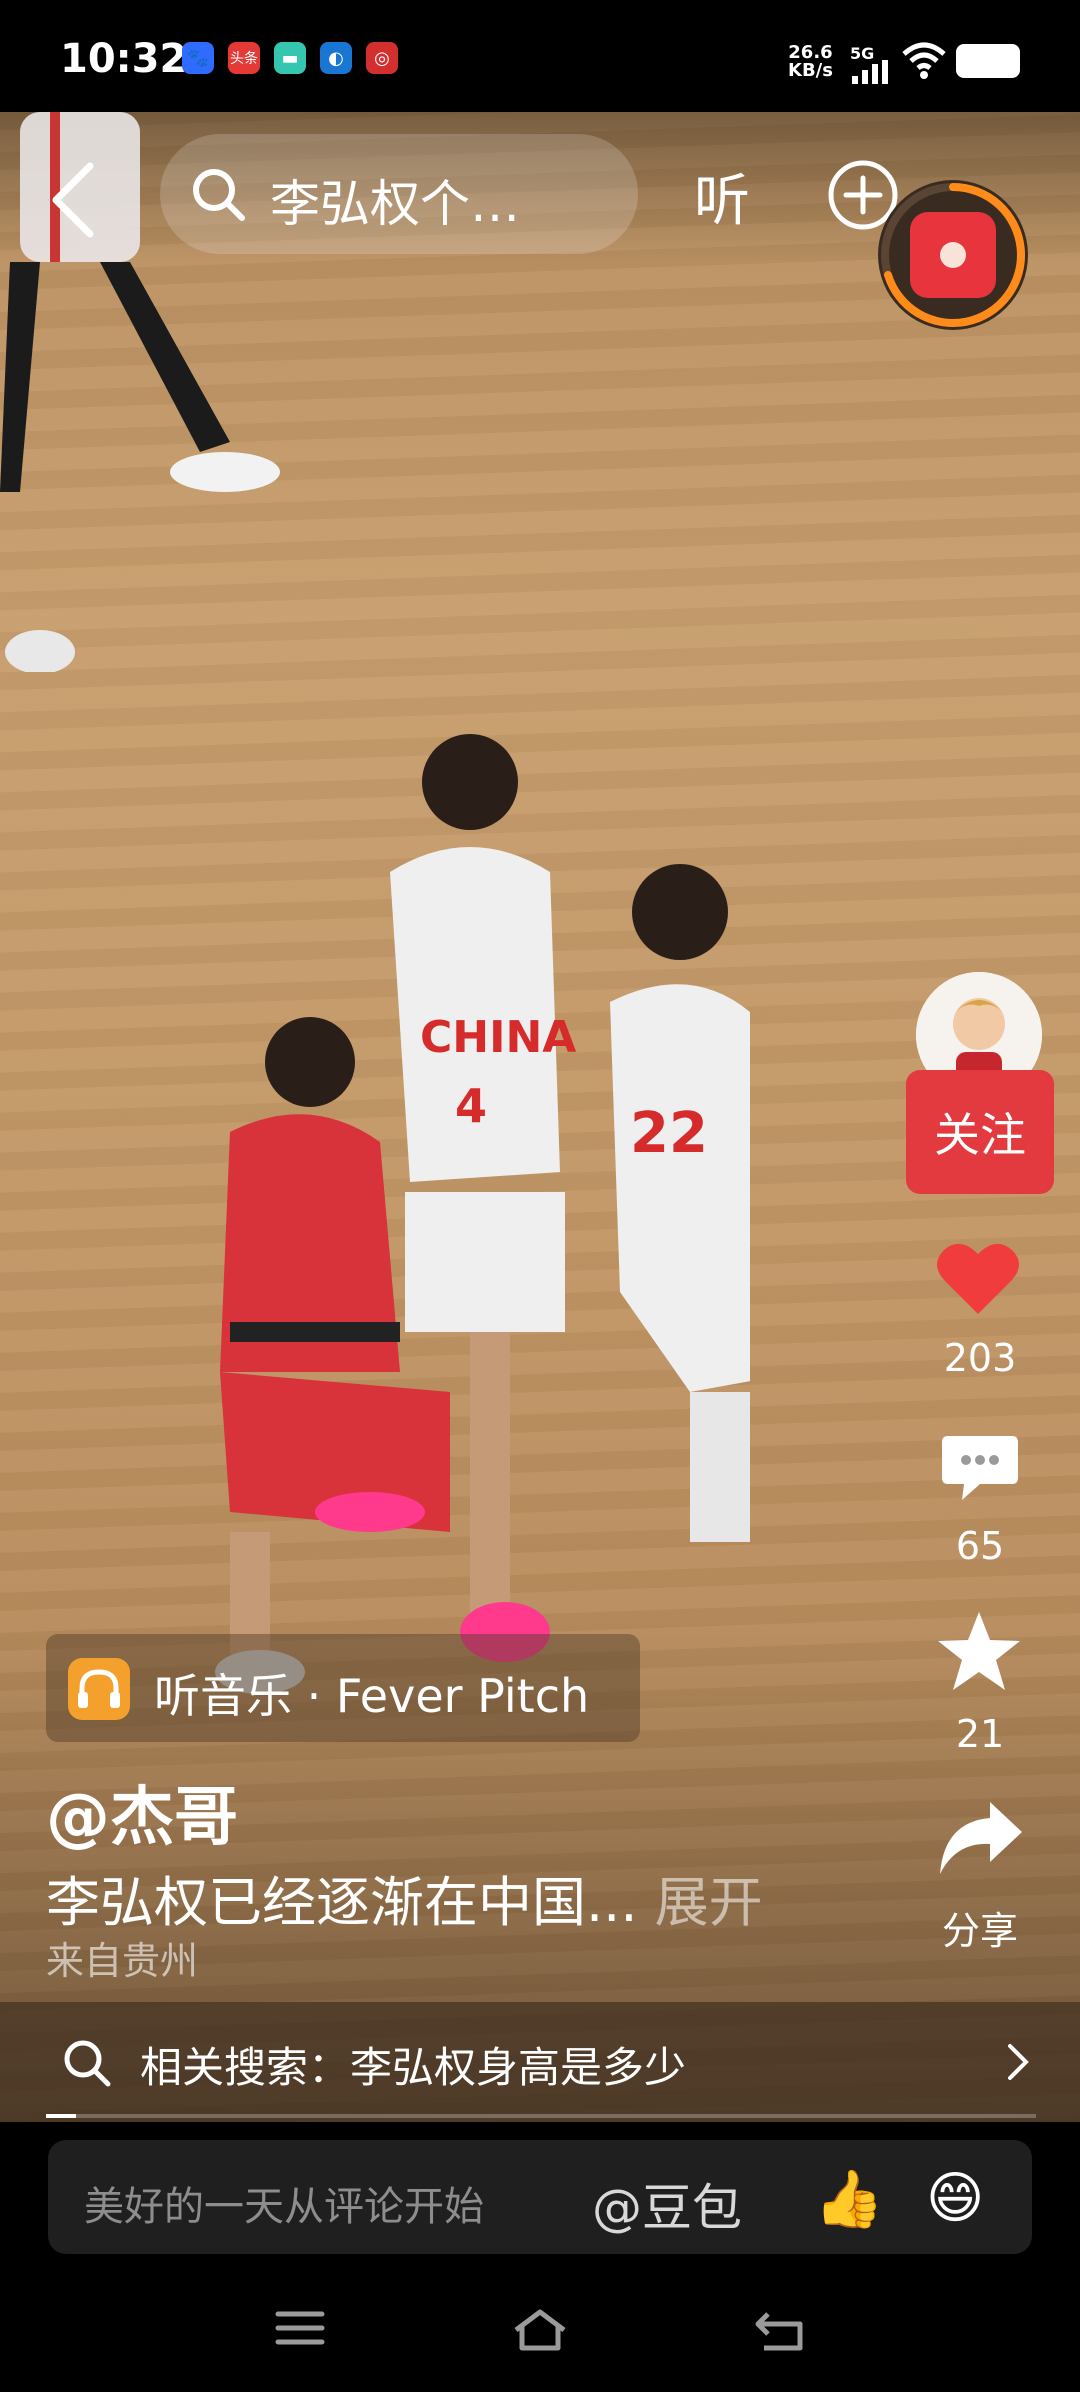 The width and height of the screenshot is (1080, 2392). I want to click on video-progress-bar, so click(541, 2116).